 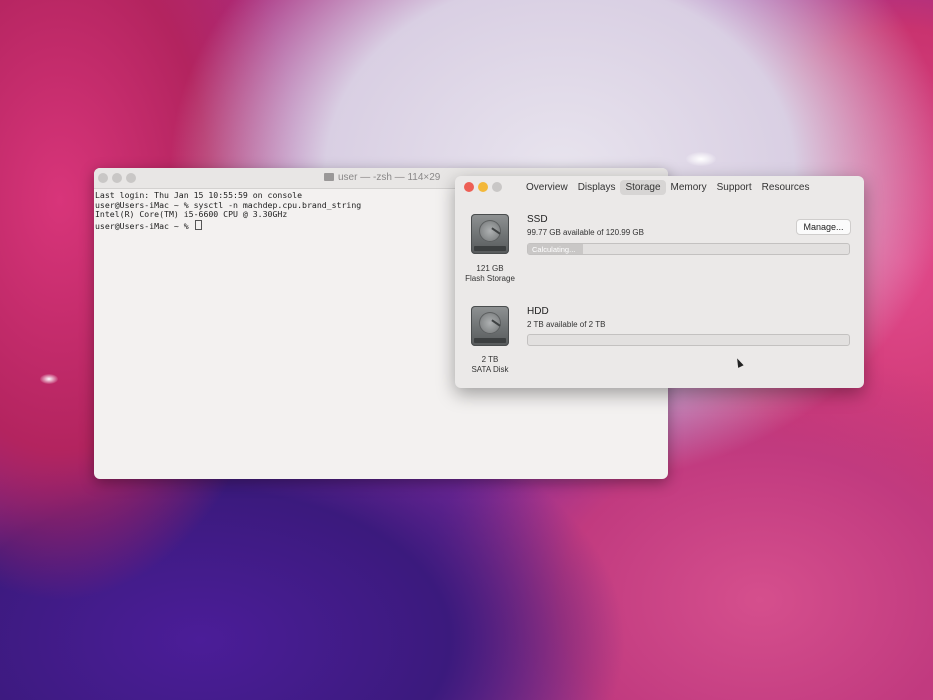 I want to click on disk-caption: 121 GB Flash Storage, so click(x=490, y=273).